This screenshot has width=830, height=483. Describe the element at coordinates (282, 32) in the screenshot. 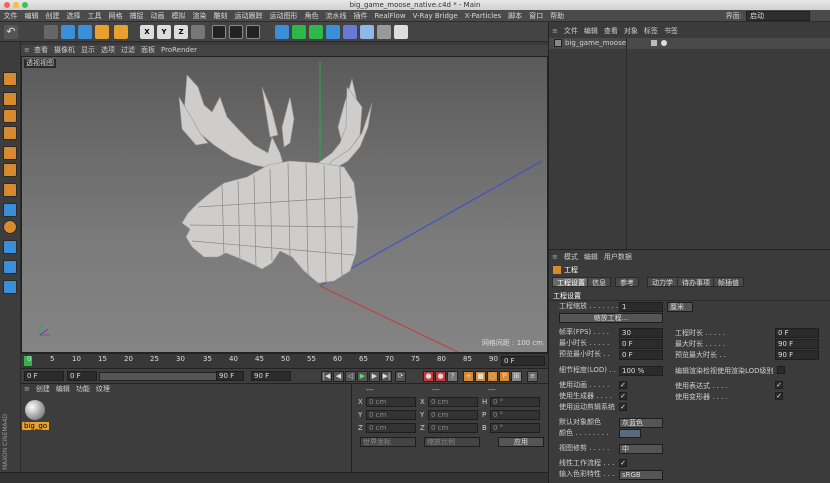

I see `cube-primitive-icon` at that location.